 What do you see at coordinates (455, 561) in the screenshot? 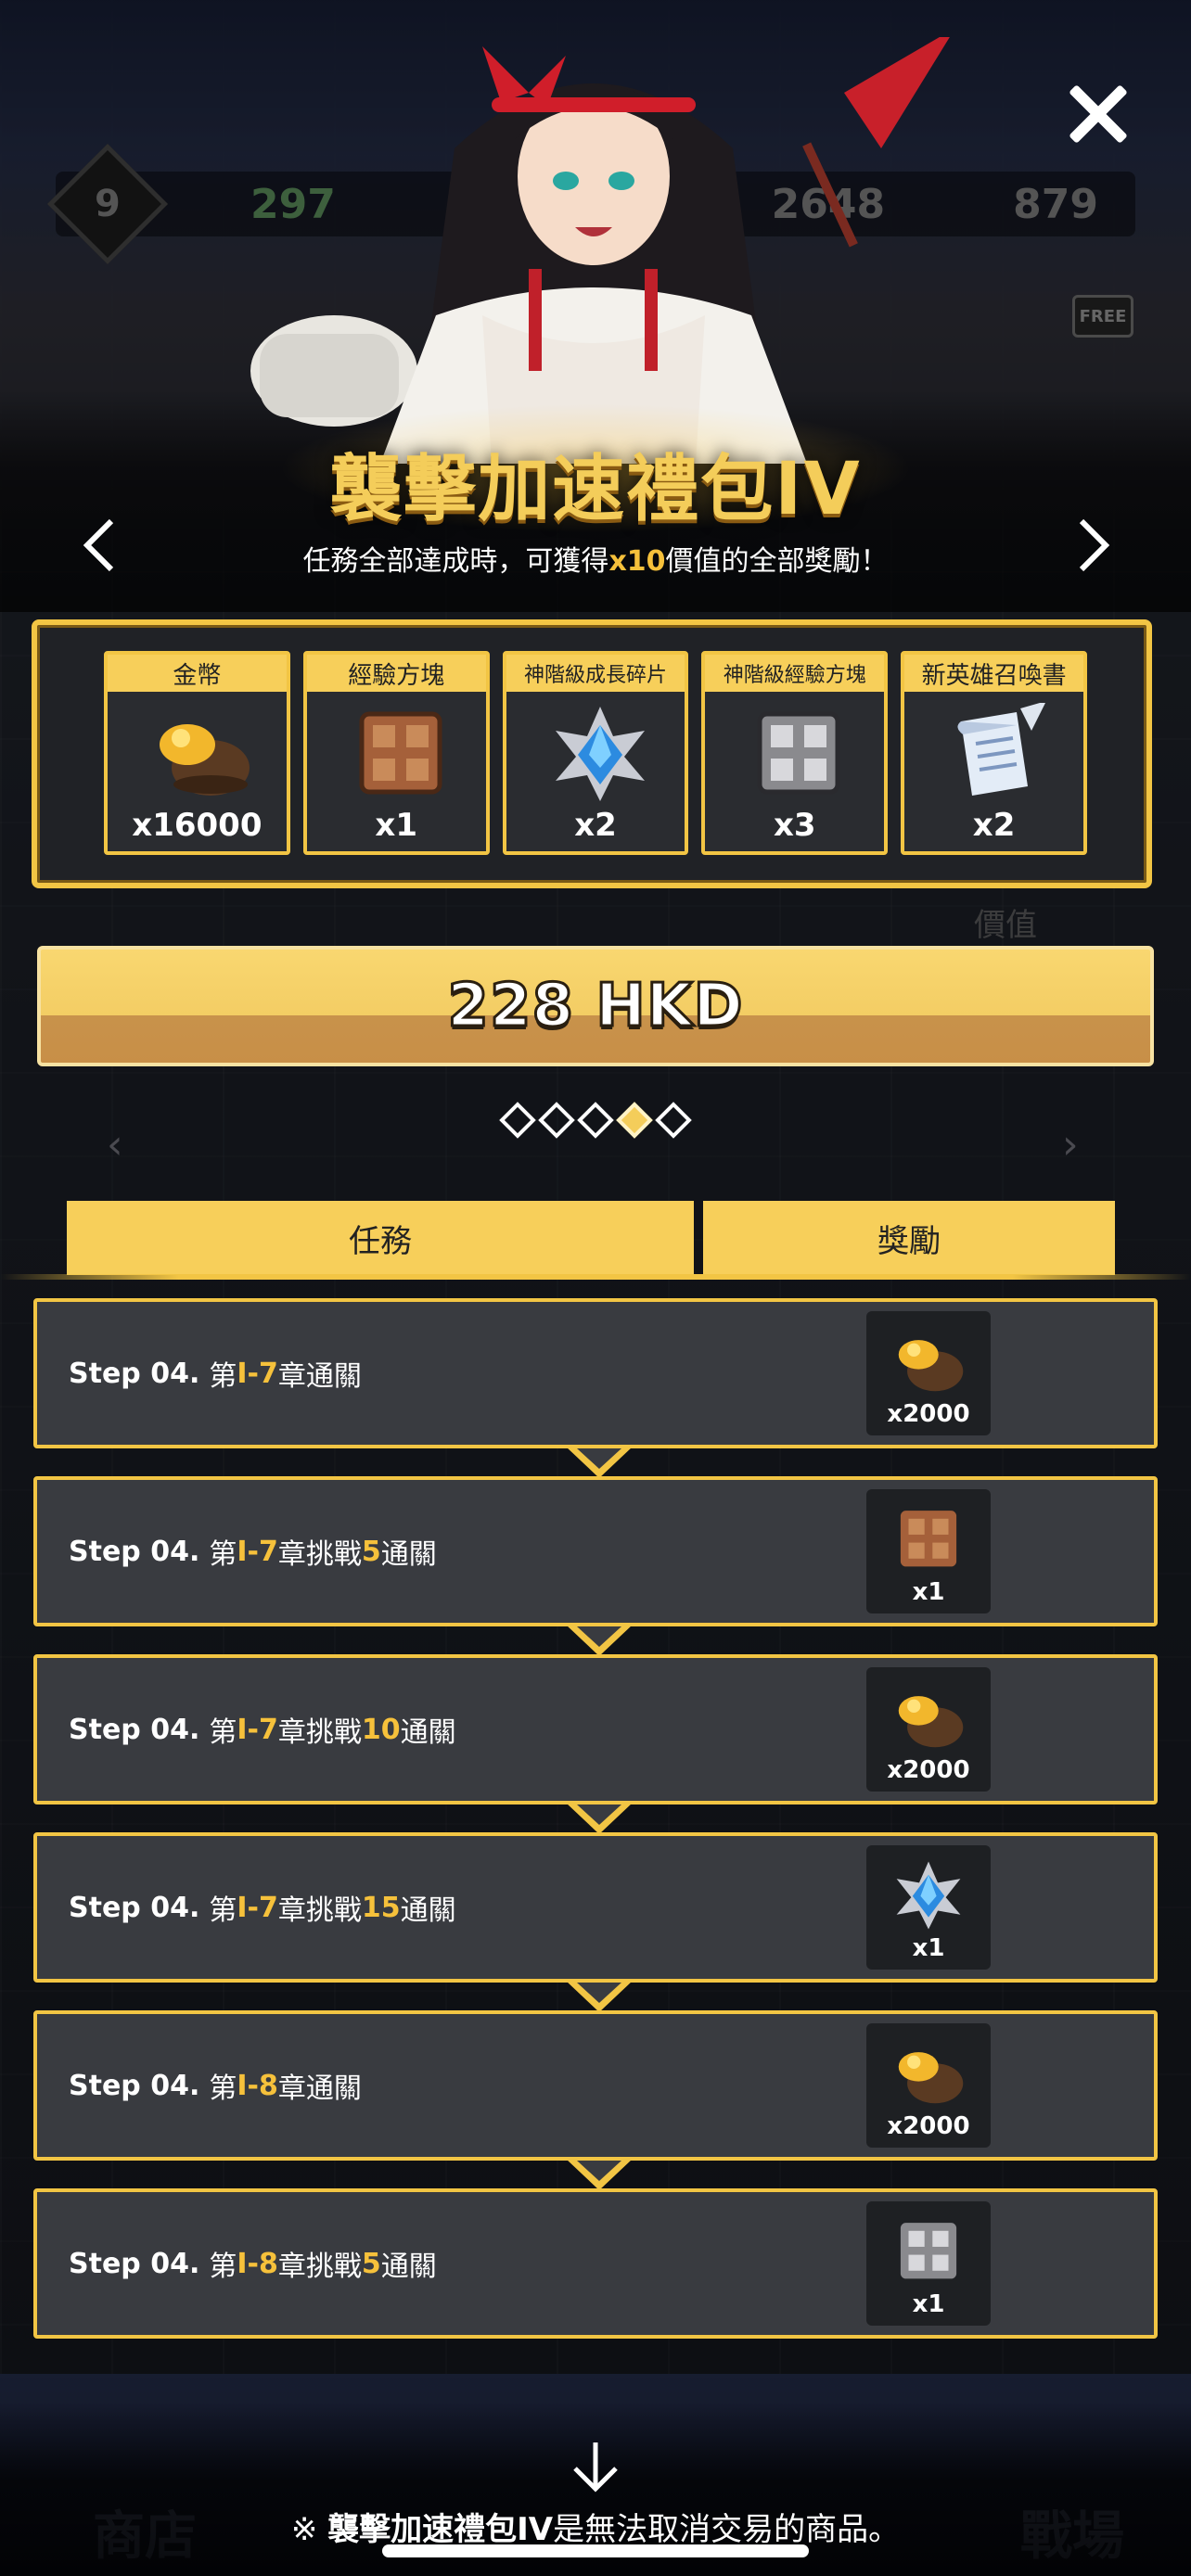
I see `subtitle-pre: 任務全部達成時，可獲得` at bounding box center [455, 561].